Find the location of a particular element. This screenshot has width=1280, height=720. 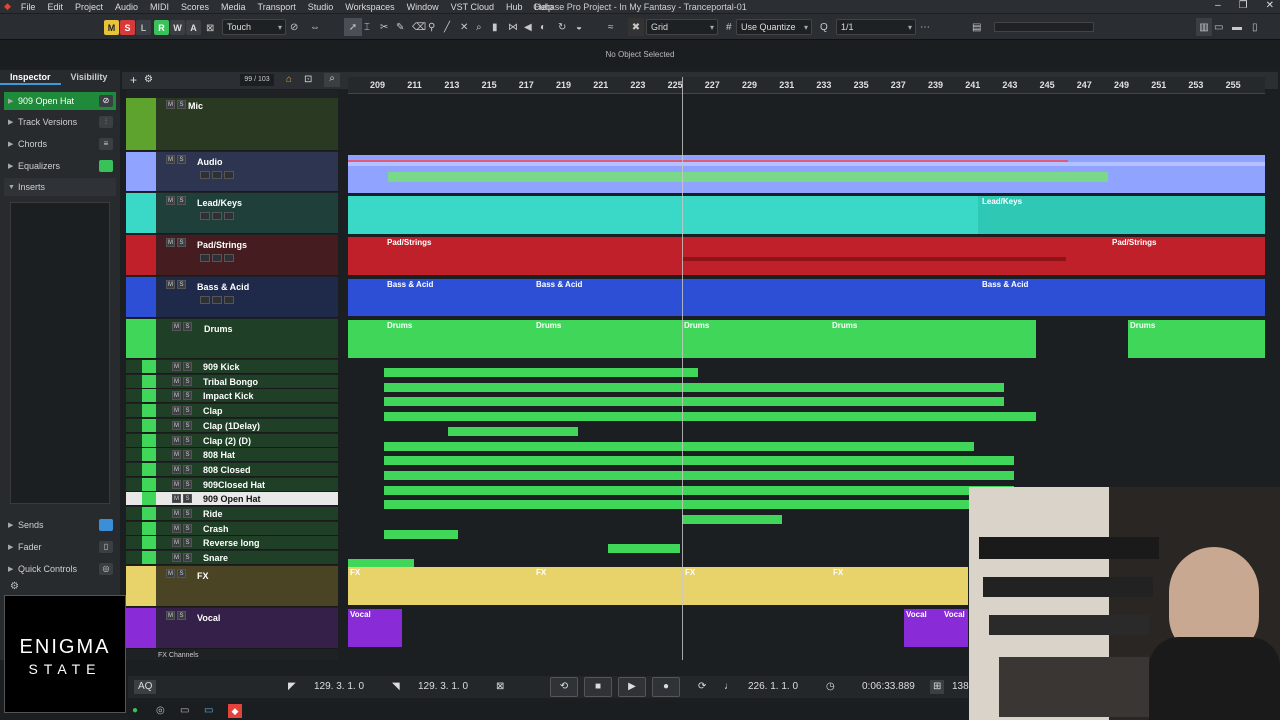

search-icon: ⌕ is located at coordinates (332, 80).